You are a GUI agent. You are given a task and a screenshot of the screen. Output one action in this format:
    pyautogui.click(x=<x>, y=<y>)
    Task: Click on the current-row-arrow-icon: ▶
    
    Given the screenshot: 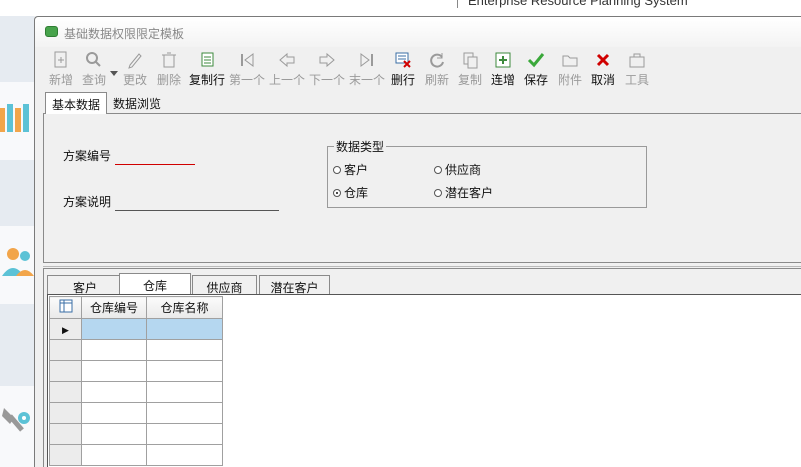 What is the action you would take?
    pyautogui.click(x=65, y=331)
    